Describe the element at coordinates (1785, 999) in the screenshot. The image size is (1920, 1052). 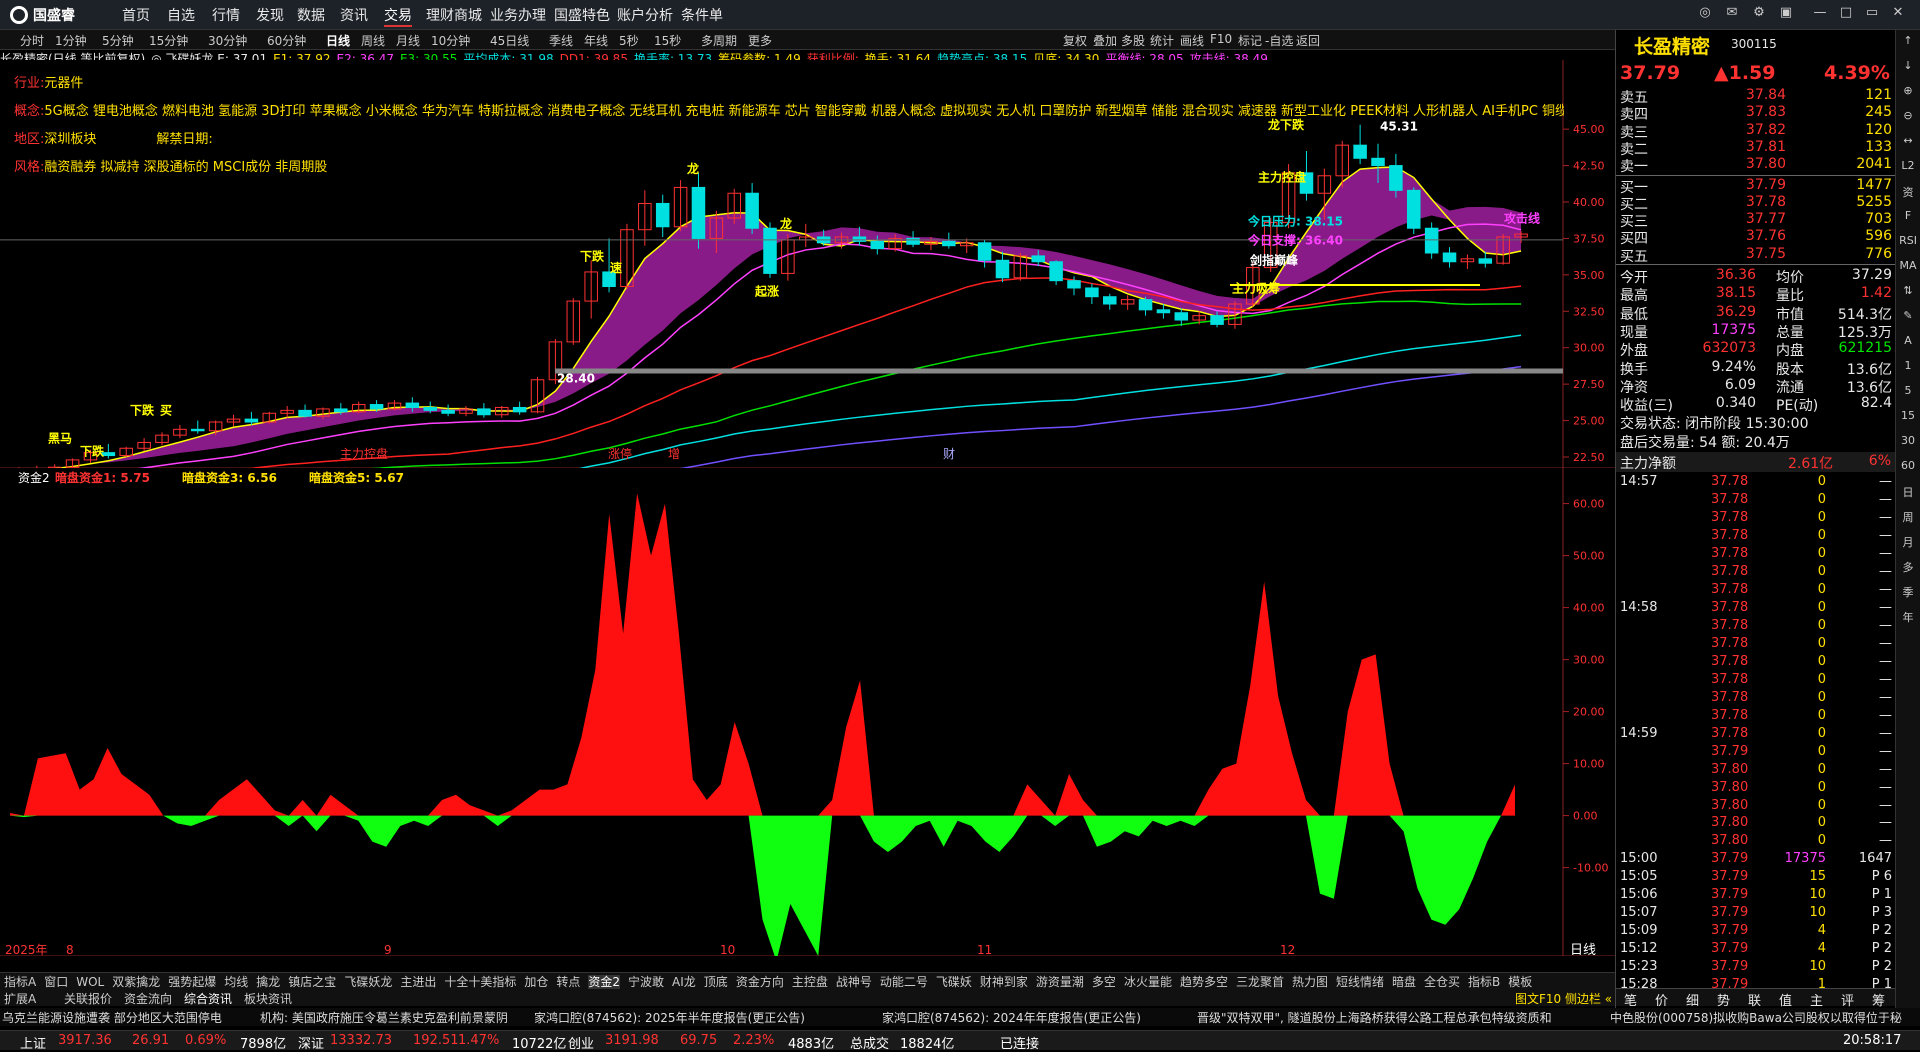
I see `rtab-5: 值` at that location.